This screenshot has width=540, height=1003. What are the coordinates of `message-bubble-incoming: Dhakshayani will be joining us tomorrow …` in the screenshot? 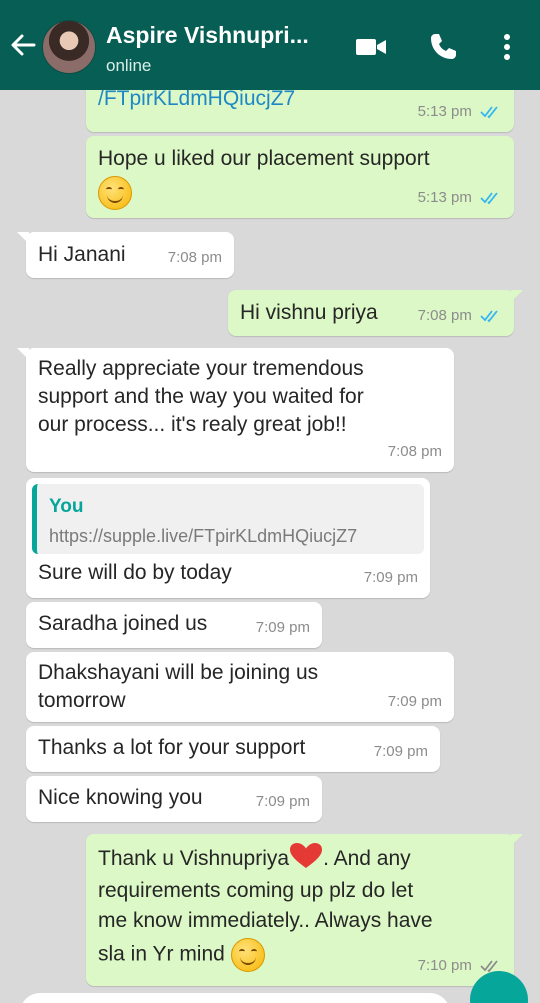 It's located at (240, 687).